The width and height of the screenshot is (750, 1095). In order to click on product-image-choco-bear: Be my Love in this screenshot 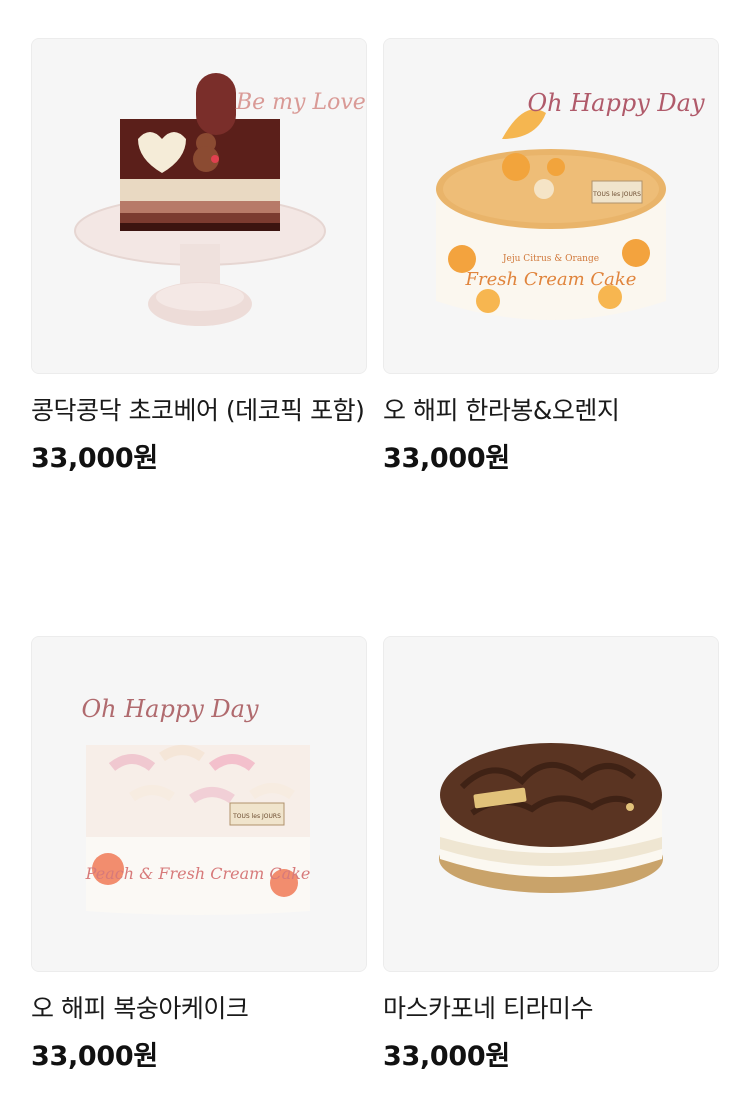, I will do `click(199, 206)`.